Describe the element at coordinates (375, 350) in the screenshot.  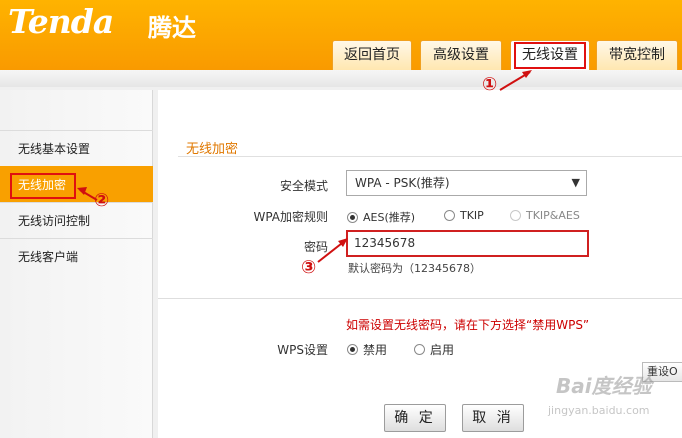
I see `wps-option-label: 禁用` at that location.